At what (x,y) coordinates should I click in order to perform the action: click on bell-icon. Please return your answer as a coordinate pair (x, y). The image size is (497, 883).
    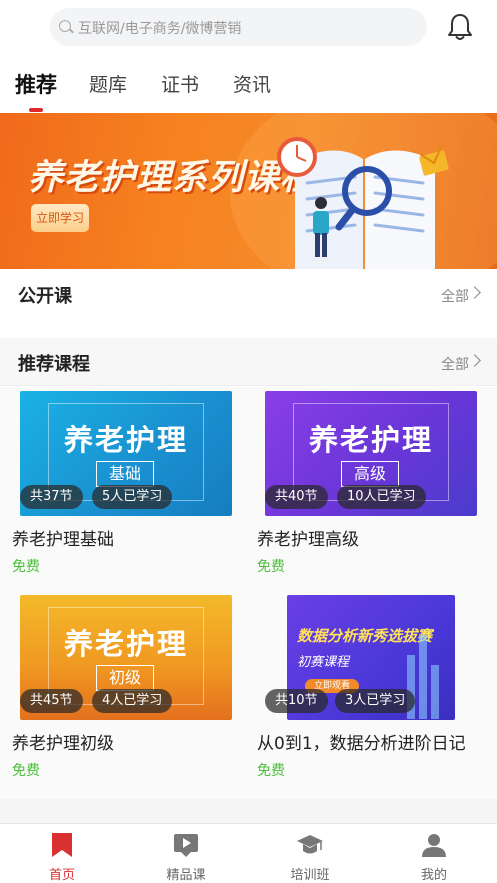
    Looking at the image, I should click on (460, 27).